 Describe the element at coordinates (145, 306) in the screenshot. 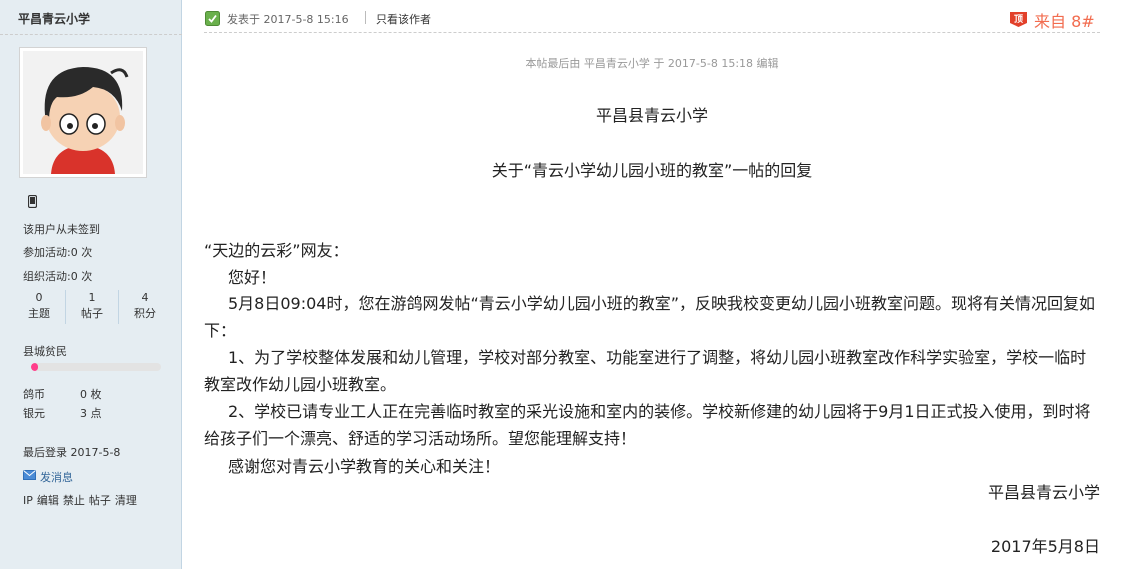

I see `stat-credits: 4 积分` at that location.